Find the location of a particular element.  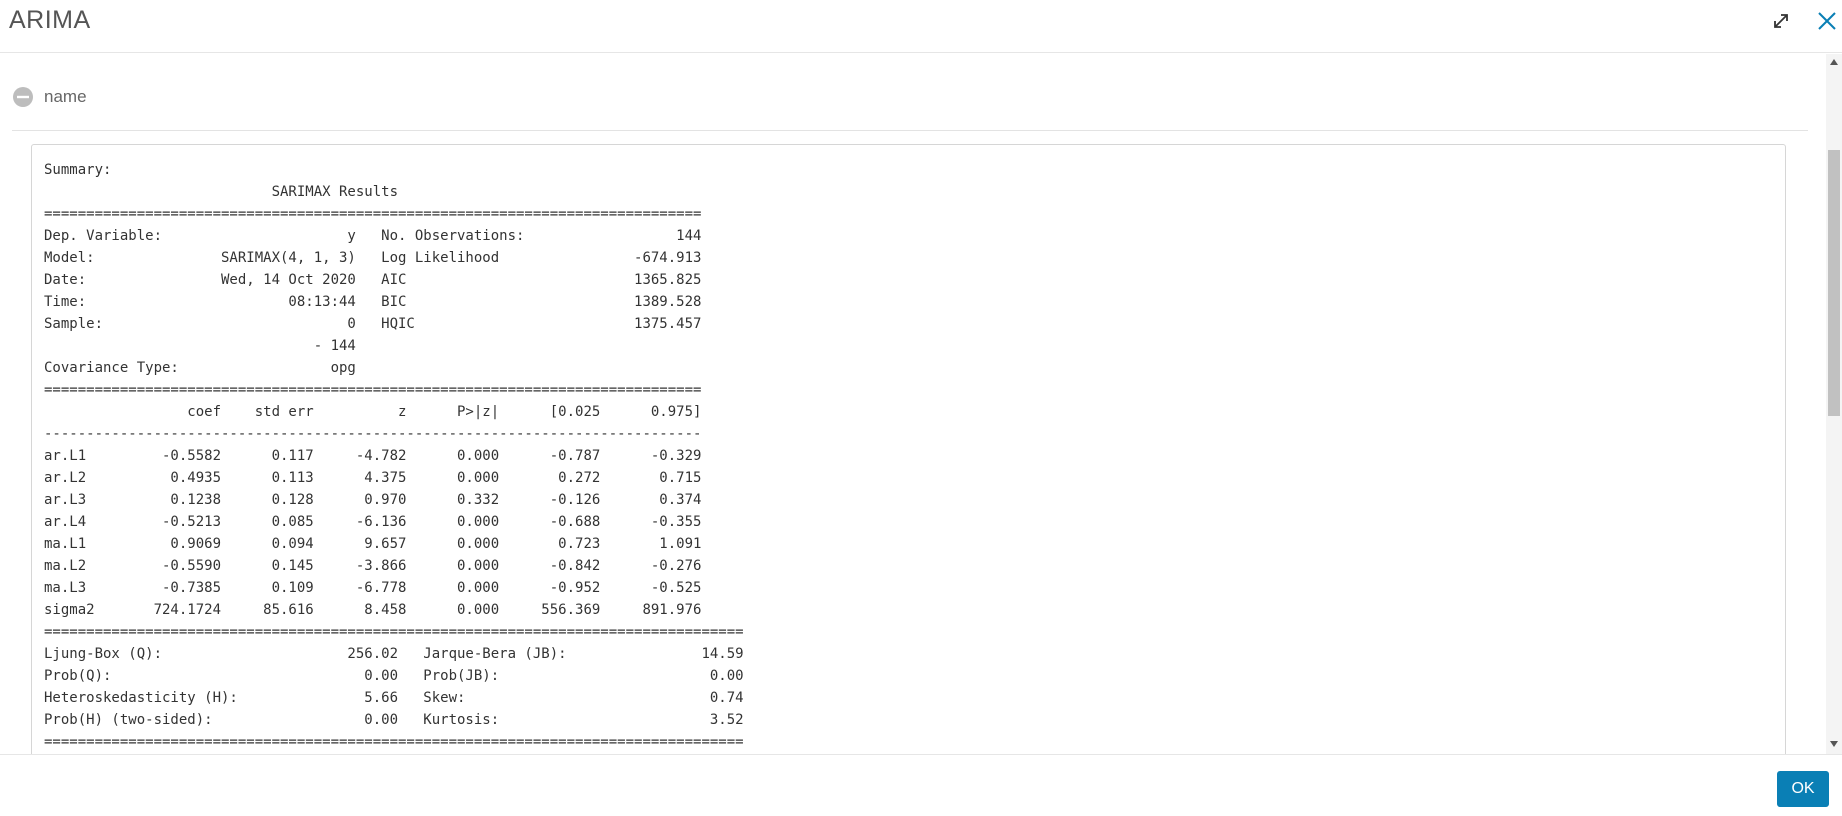

scroll-thumb is located at coordinates (1834, 283).